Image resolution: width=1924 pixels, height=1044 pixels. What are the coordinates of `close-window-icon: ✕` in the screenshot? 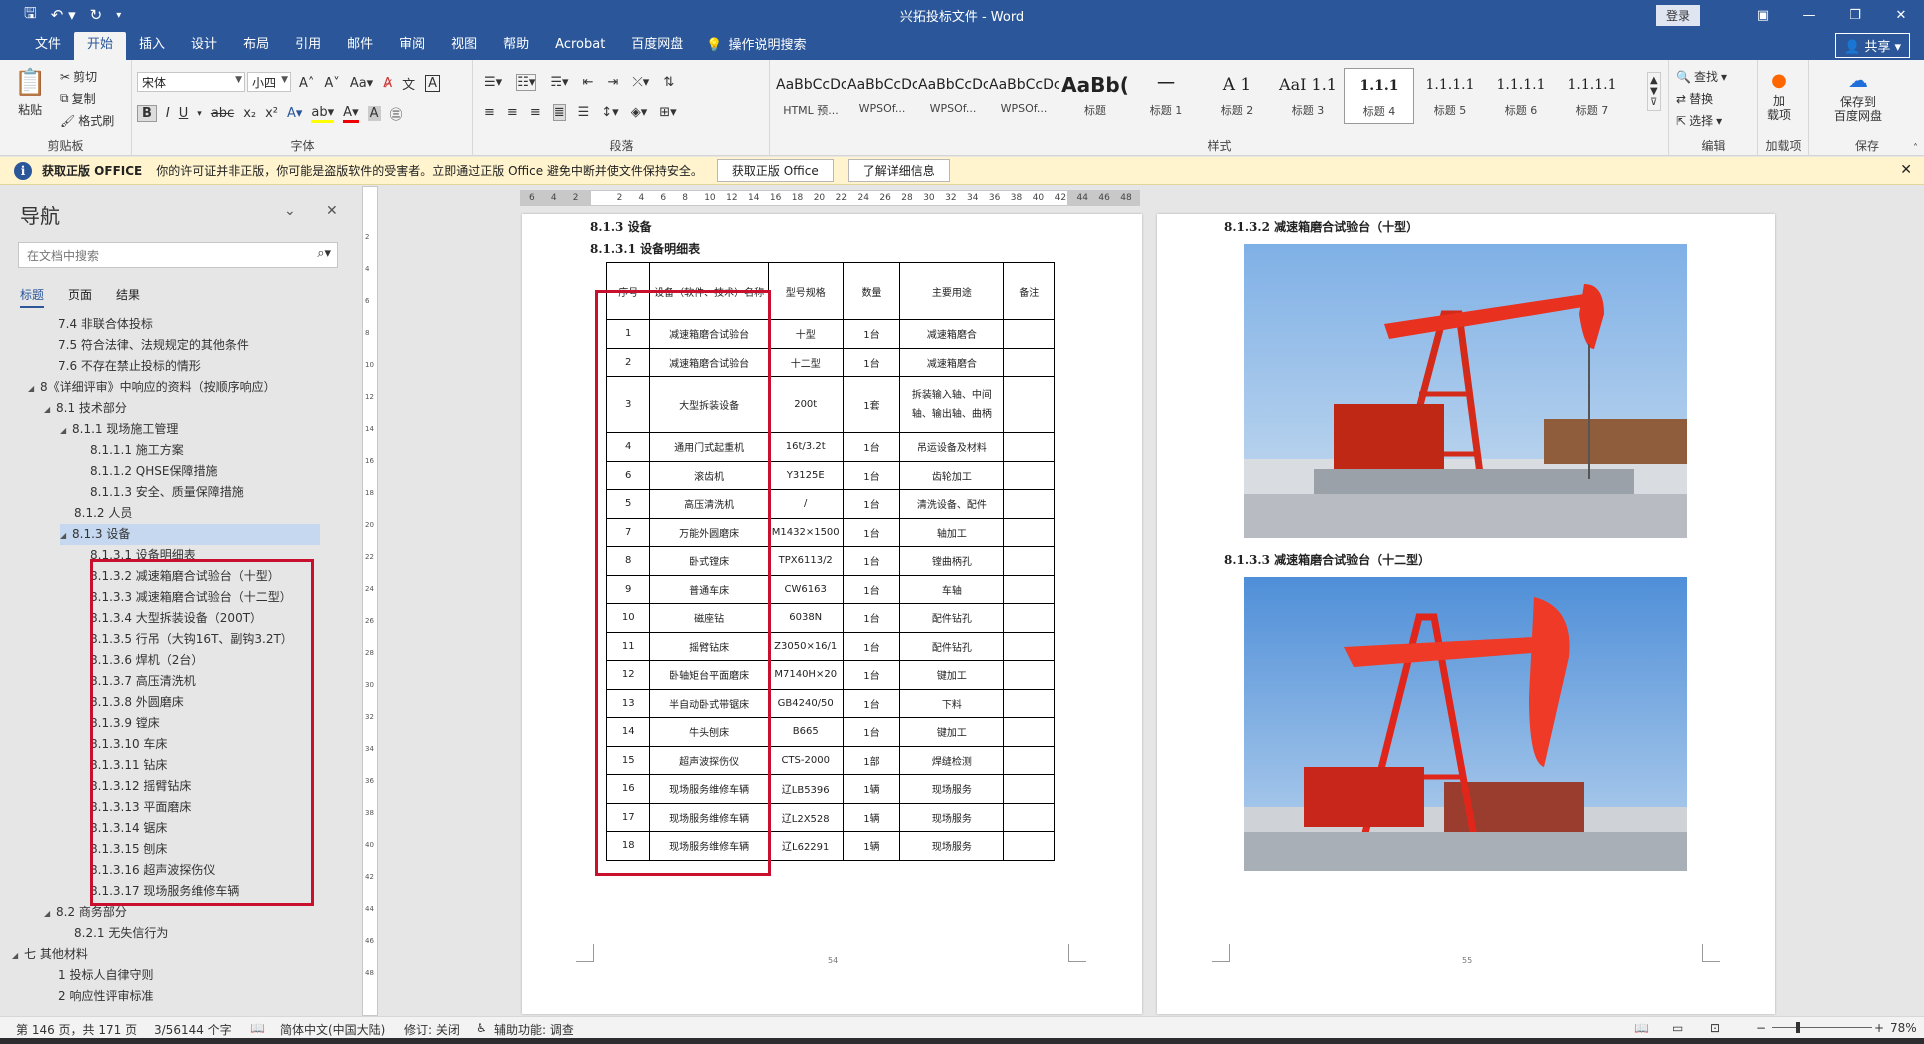 It's located at (1901, 15).